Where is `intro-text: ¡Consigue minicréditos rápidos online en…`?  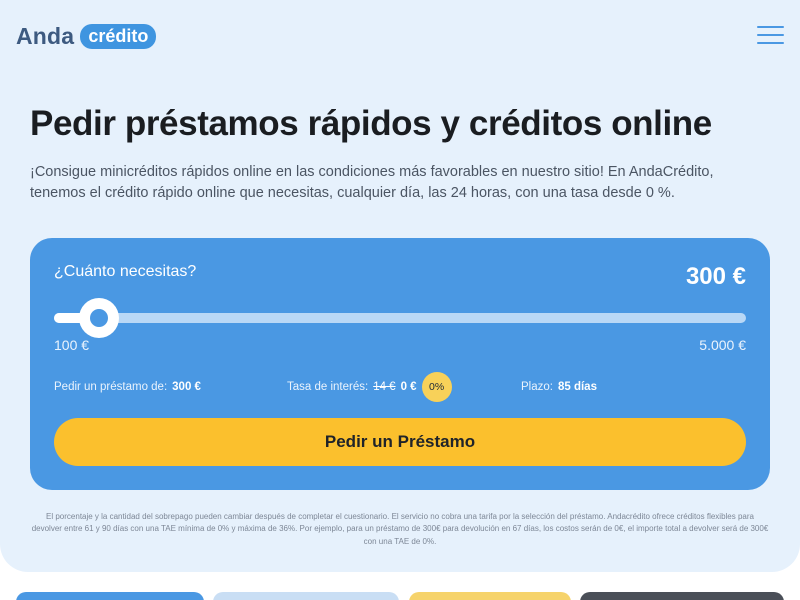 intro-text: ¡Consigue minicréditos rápidos online en… is located at coordinates (372, 182).